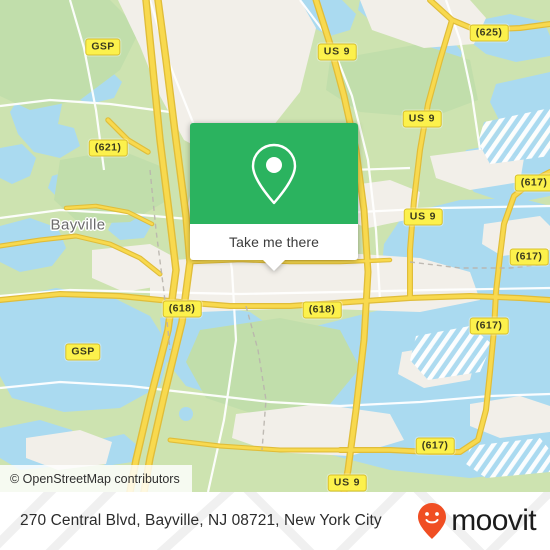 Image resolution: width=550 pixels, height=550 pixels. I want to click on road-shield-618: (618), so click(182, 309).